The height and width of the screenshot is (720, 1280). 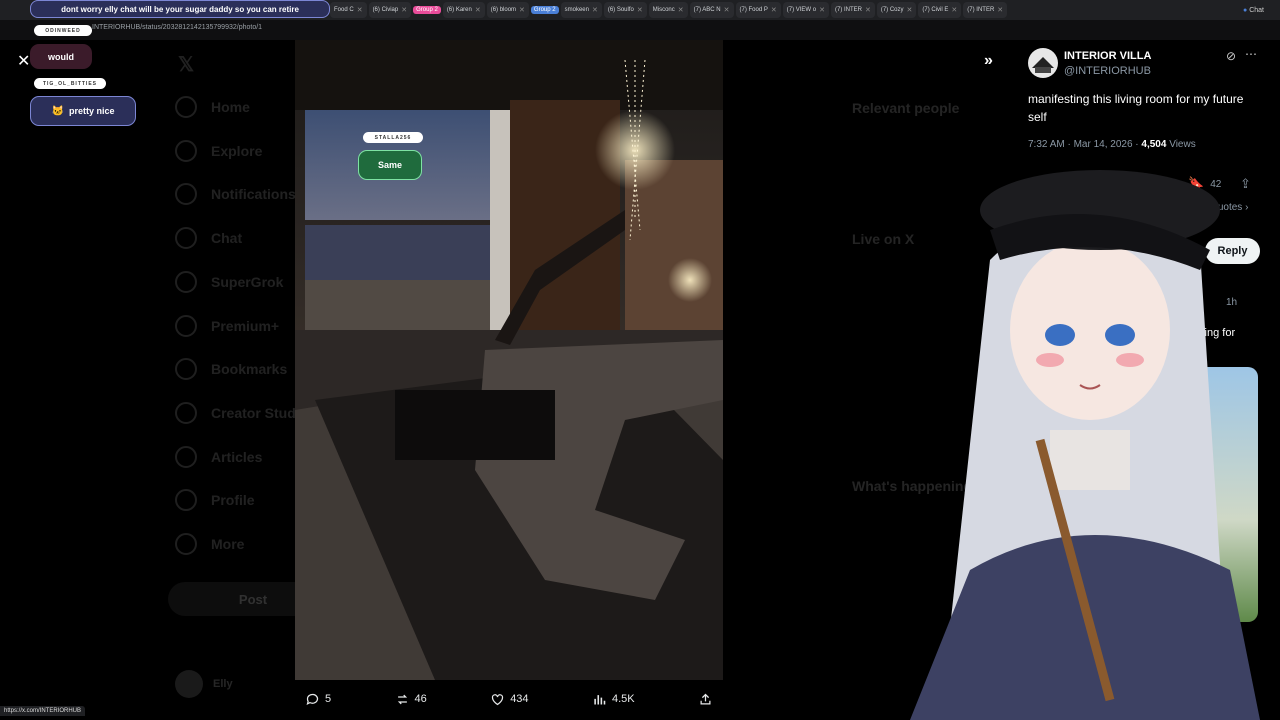 What do you see at coordinates (576, 10) in the screenshot?
I see `tab-label: smokeen` at bounding box center [576, 10].